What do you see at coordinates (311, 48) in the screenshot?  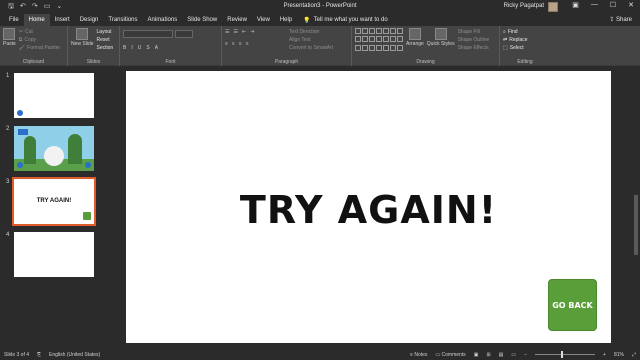 I see `smartart-button: Convert to SmartArt` at bounding box center [311, 48].